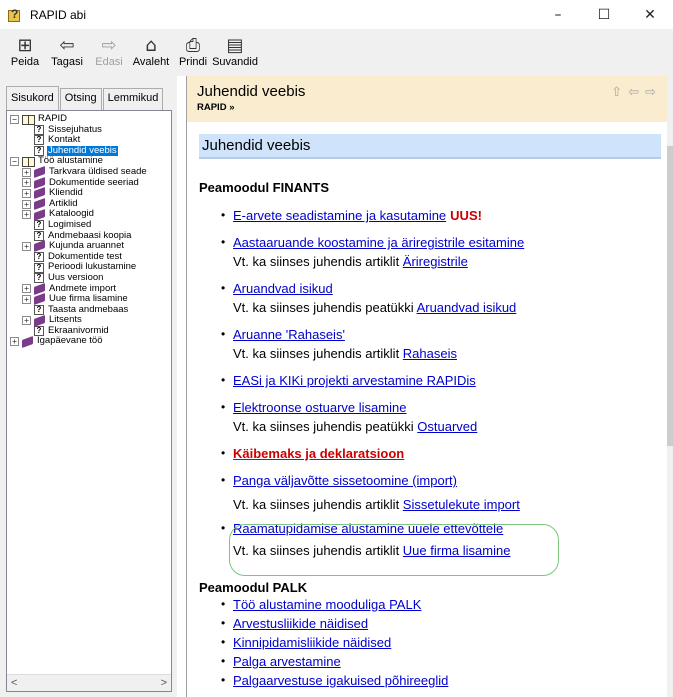  Describe the element at coordinates (312, 642) in the screenshot. I see `link-kinnipidamisliikide: Kinnipidamisliikide näidised` at that location.